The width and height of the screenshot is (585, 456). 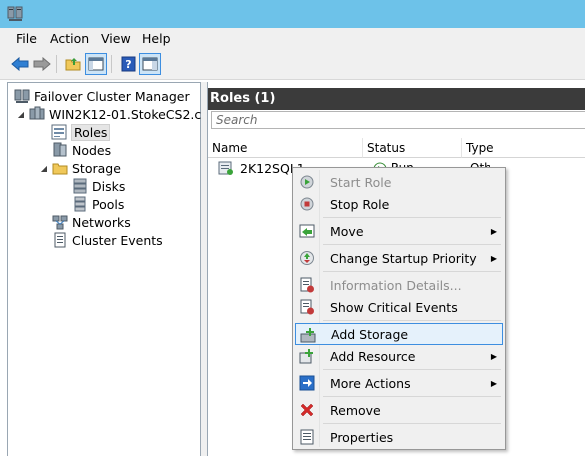 What do you see at coordinates (307, 285) in the screenshot?
I see `information-details-icon` at bounding box center [307, 285].